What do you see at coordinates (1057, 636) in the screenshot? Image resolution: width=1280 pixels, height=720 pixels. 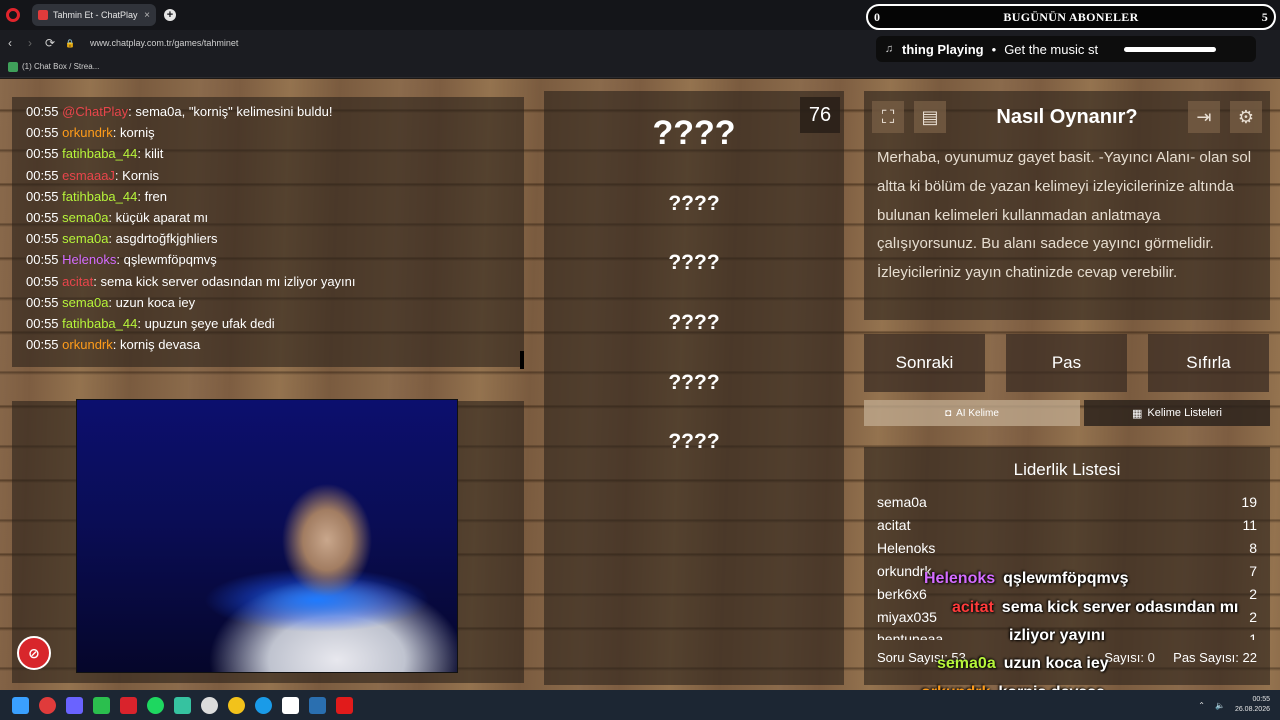 I see `overlay-chat-message: izliyor yayını` at bounding box center [1057, 636].